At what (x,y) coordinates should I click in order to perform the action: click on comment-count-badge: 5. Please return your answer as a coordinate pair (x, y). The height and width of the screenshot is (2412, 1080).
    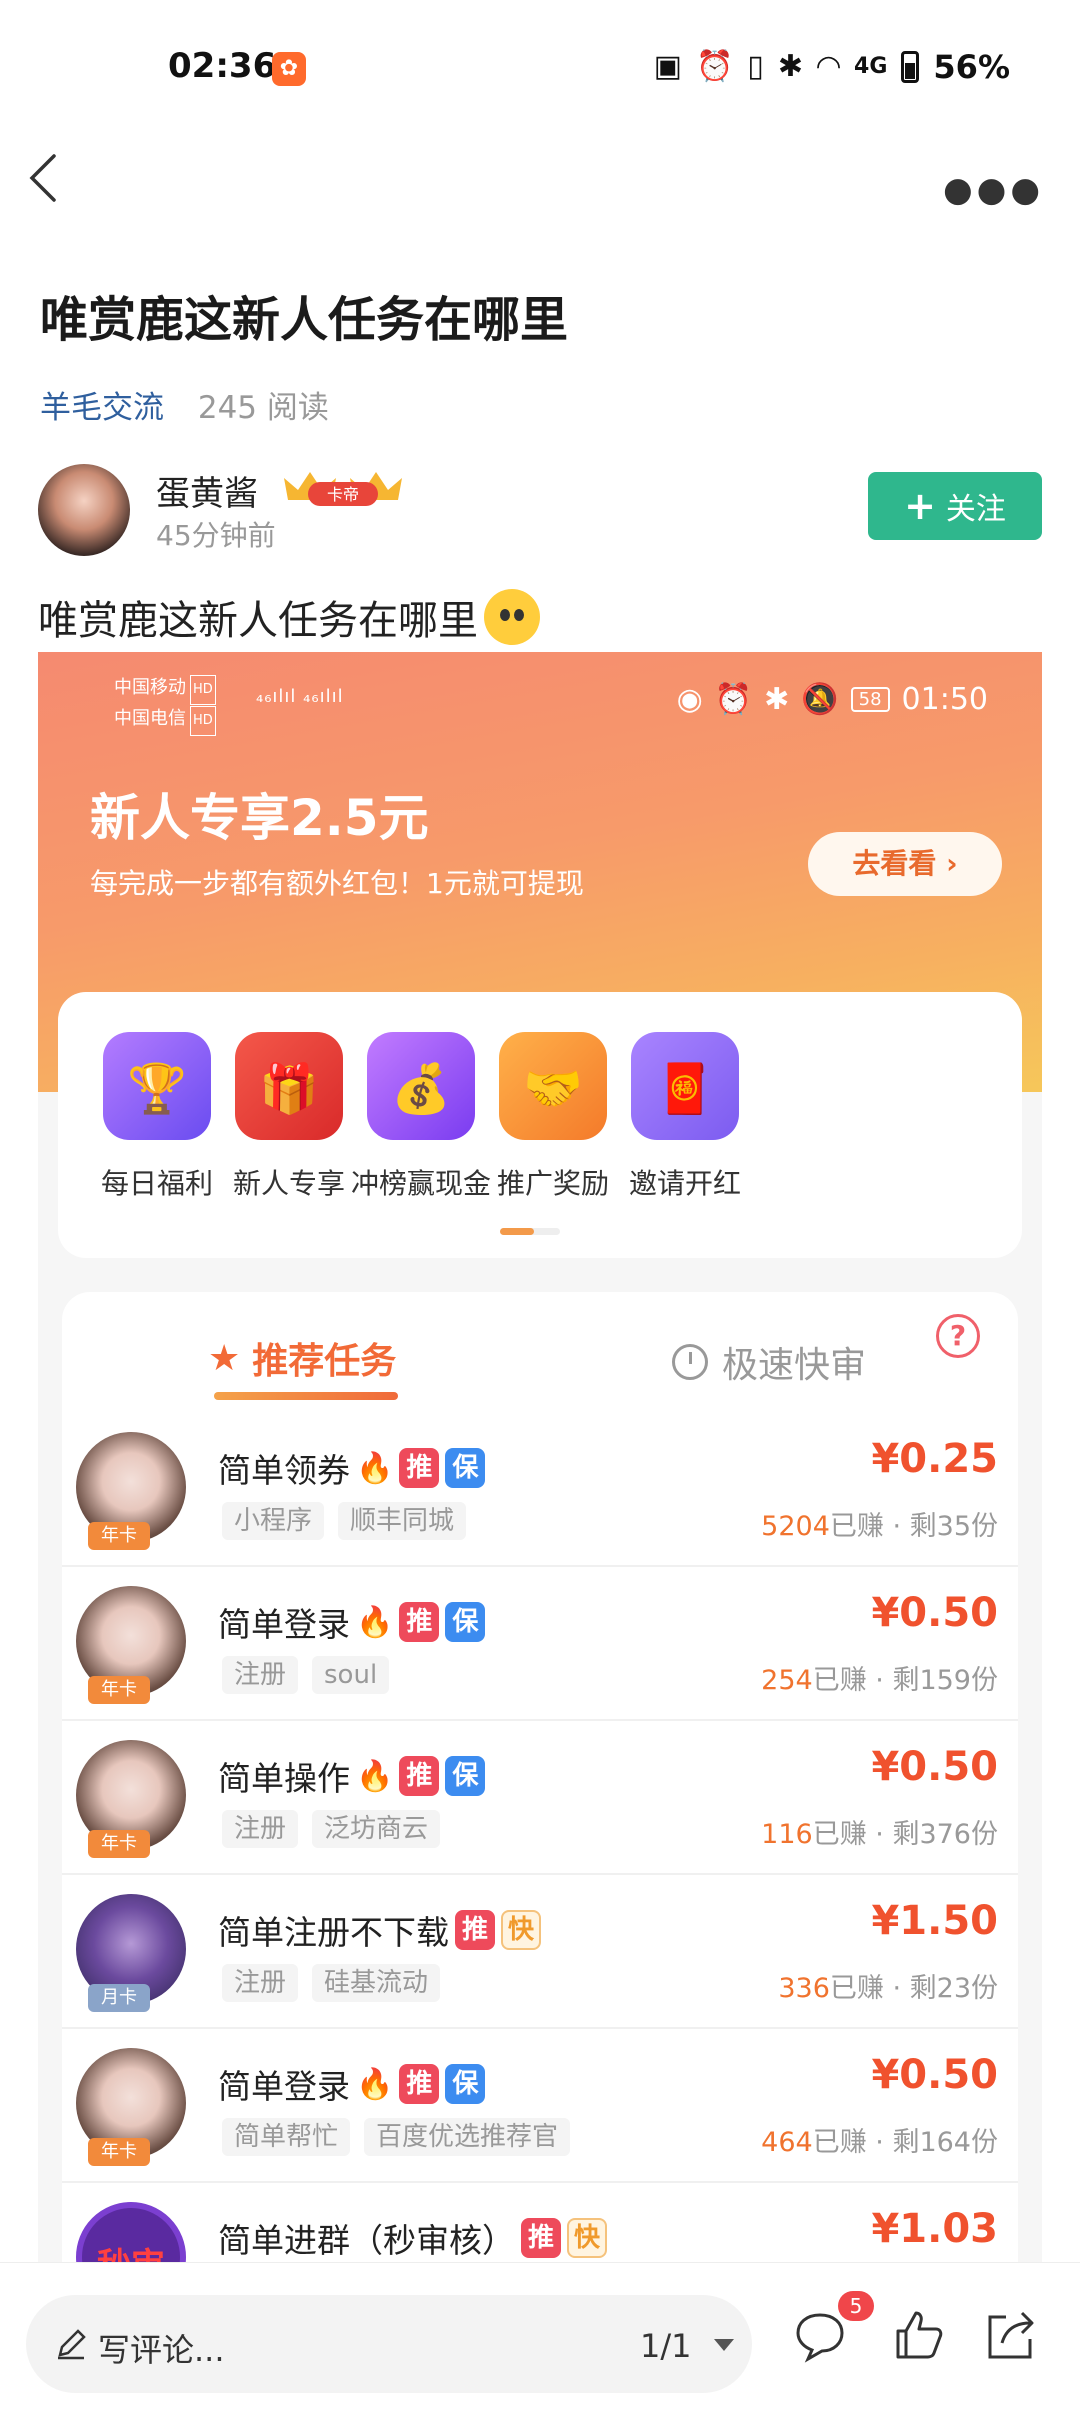
    Looking at the image, I should click on (856, 2306).